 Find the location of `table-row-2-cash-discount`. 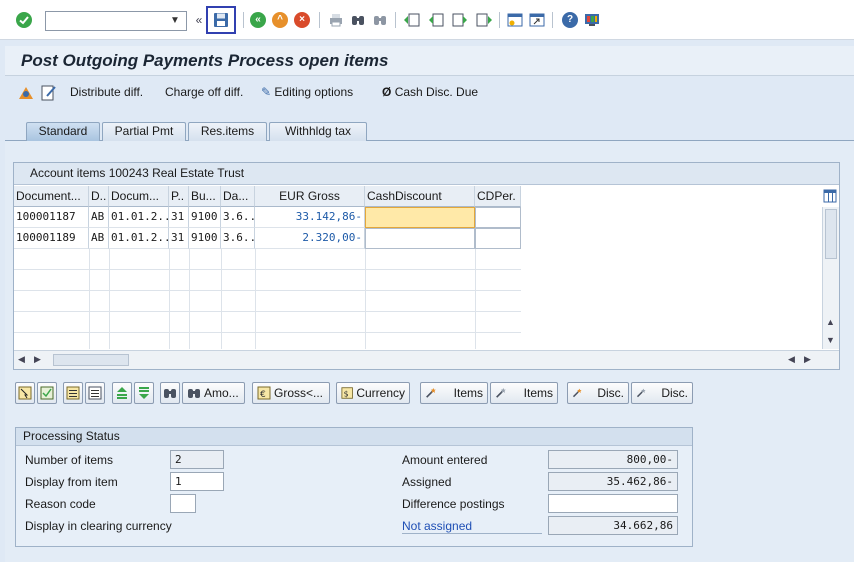

table-row-2-cash-discount is located at coordinates (420, 238).